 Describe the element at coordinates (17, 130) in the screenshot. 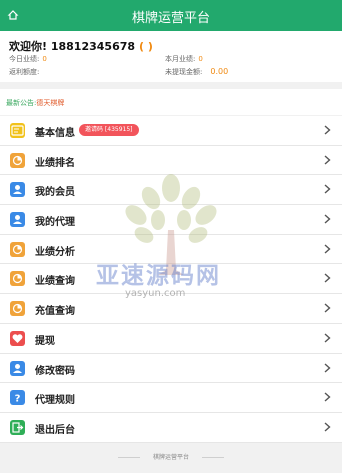

I see `id-card-icon` at that location.